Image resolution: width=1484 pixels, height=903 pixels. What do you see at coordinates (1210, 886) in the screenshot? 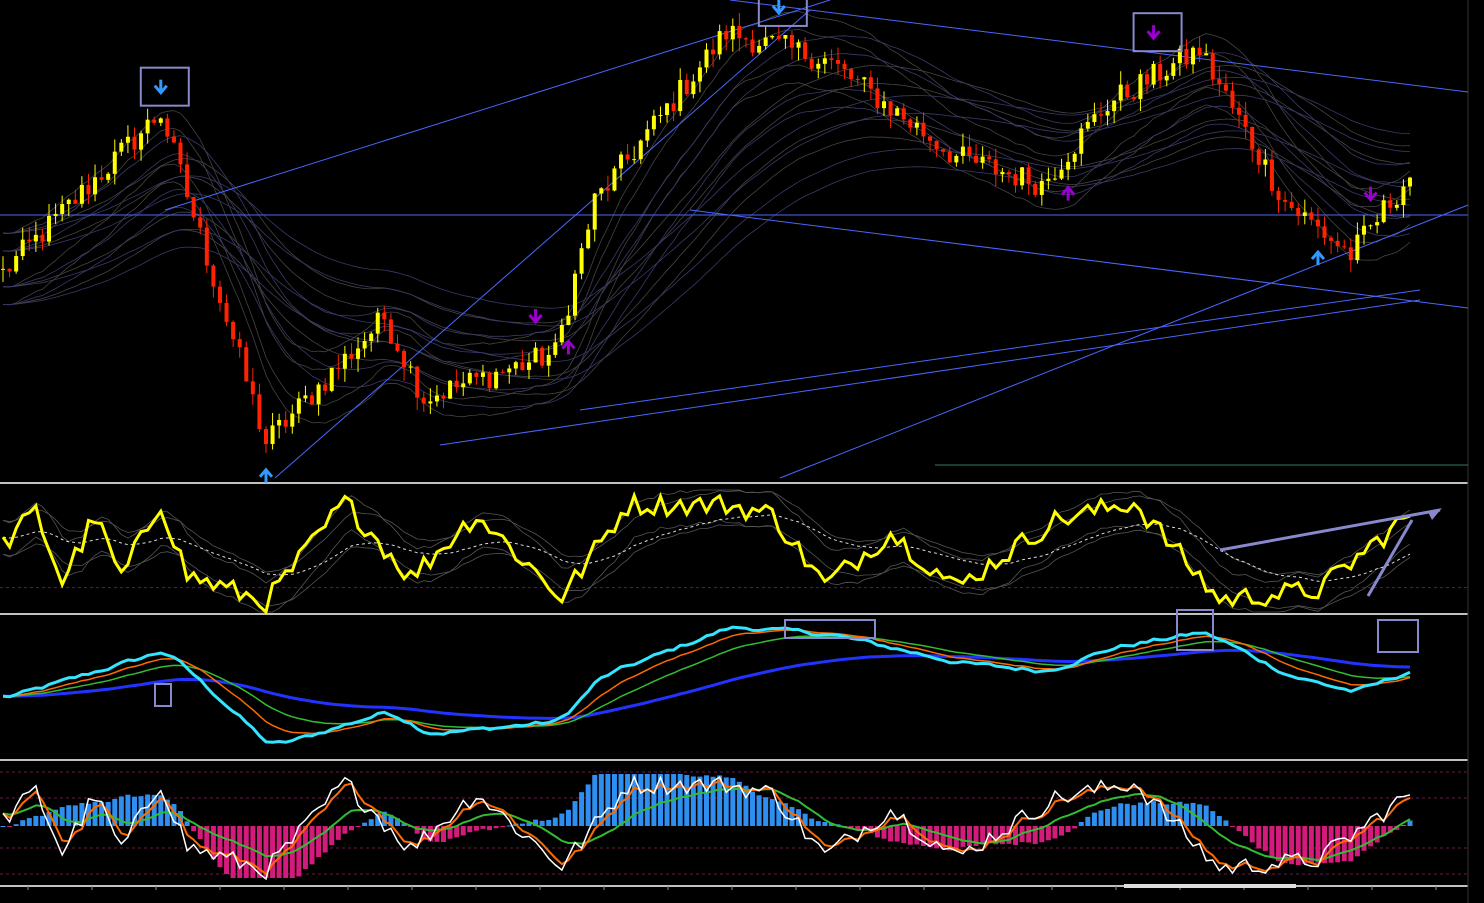
I see `scrollbar-thumb` at bounding box center [1210, 886].